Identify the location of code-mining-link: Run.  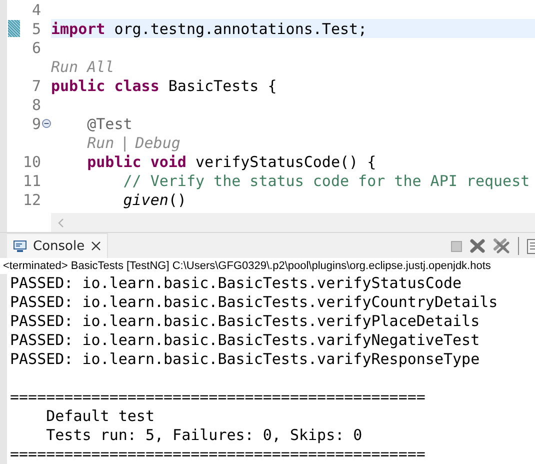
(82, 143).